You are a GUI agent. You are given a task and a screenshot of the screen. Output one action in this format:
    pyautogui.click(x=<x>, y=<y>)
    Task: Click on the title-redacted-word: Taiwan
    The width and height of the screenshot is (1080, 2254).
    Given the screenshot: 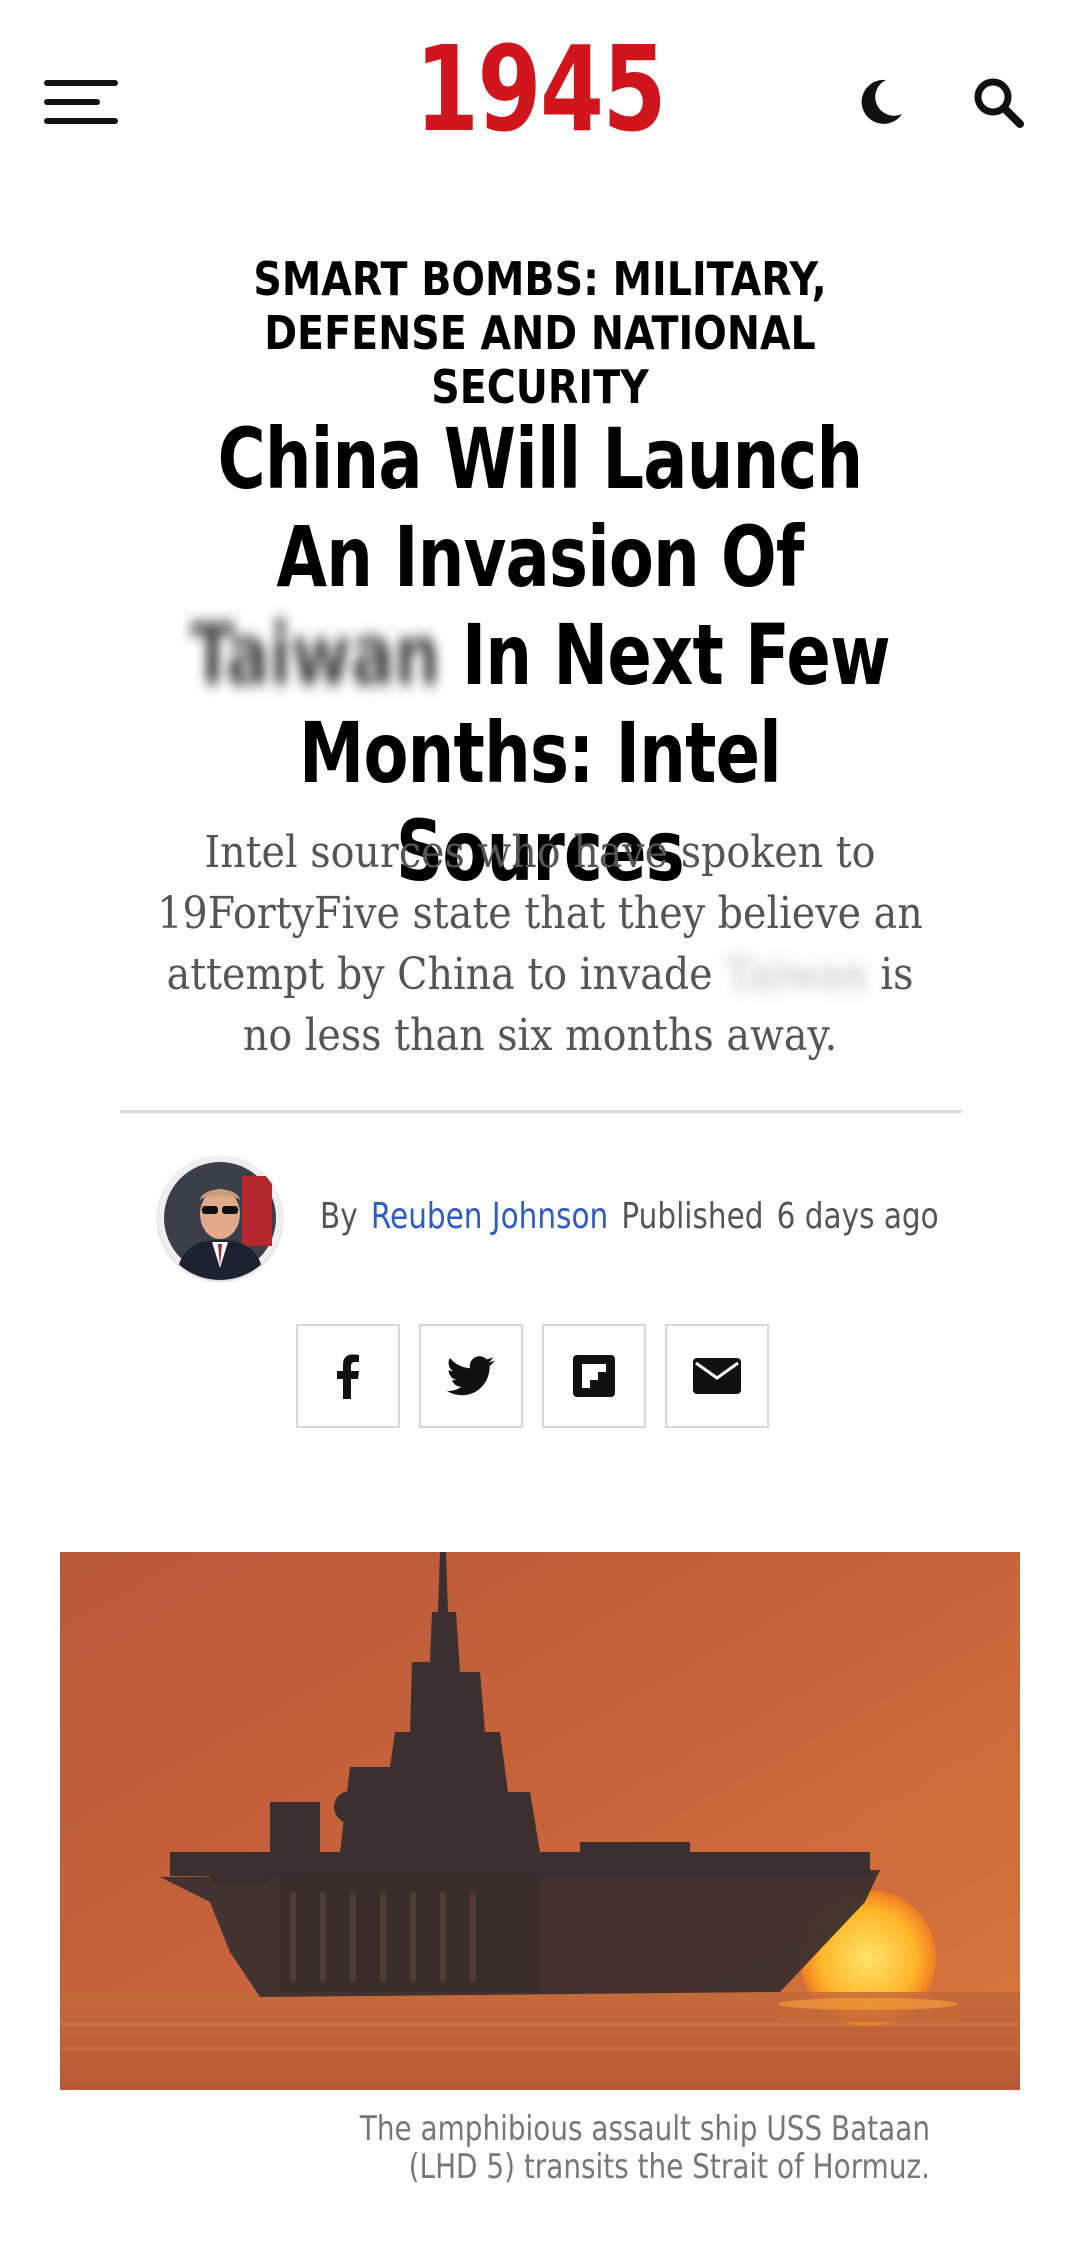 What is the action you would take?
    pyautogui.click(x=315, y=655)
    